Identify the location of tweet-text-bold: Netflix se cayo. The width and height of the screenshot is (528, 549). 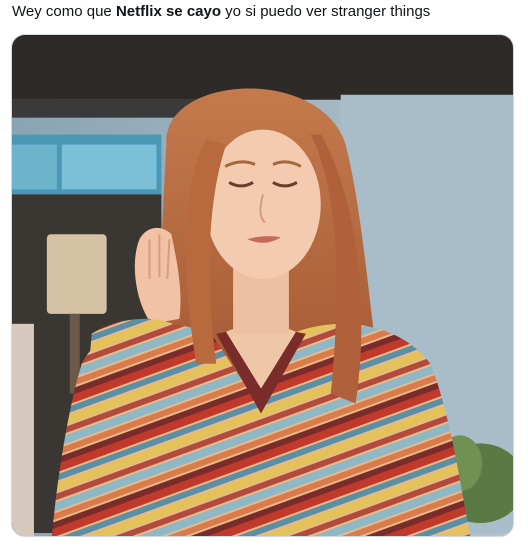
(168, 11).